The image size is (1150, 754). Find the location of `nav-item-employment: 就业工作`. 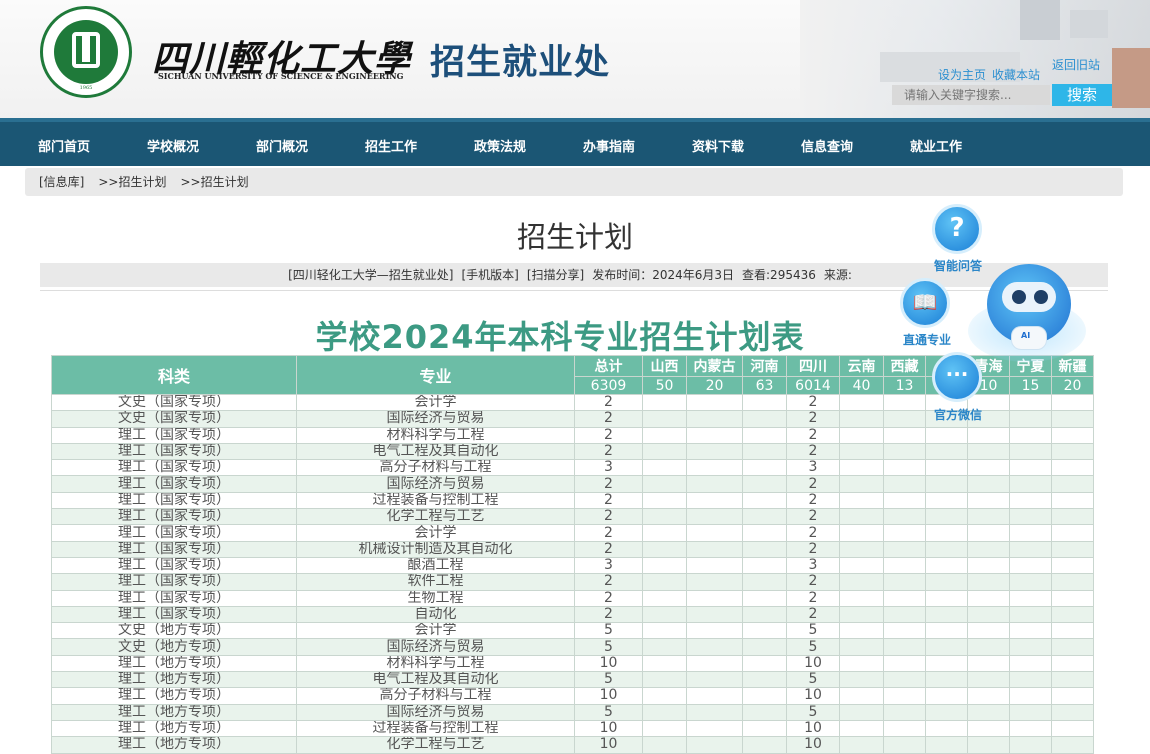

nav-item-employment: 就业工作 is located at coordinates (936, 144).